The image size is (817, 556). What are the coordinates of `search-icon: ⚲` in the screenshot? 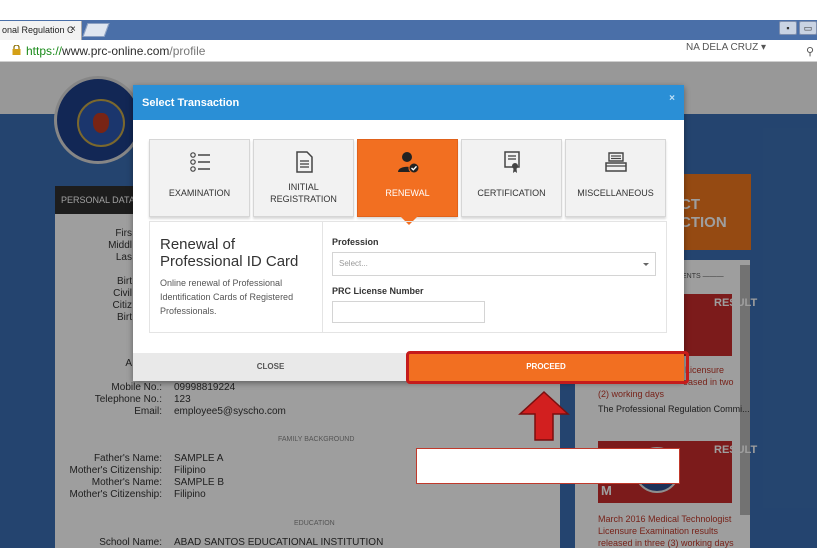 It's located at (810, 51).